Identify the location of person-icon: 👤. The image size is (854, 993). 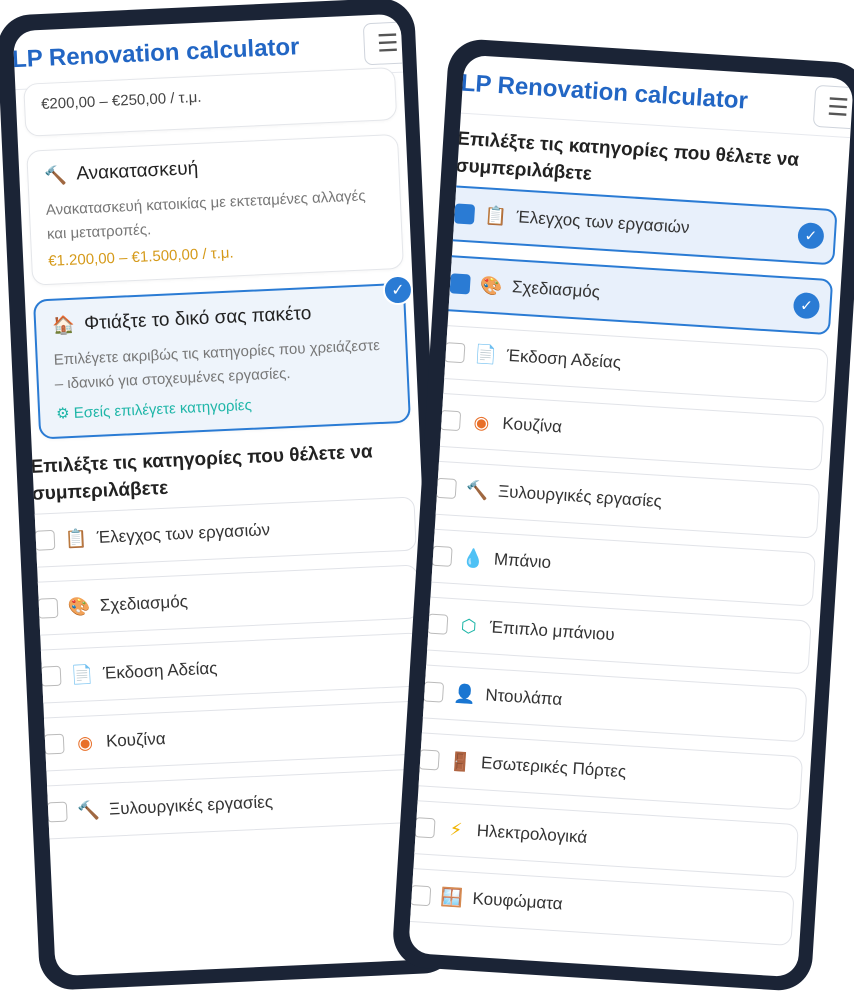
(464, 693).